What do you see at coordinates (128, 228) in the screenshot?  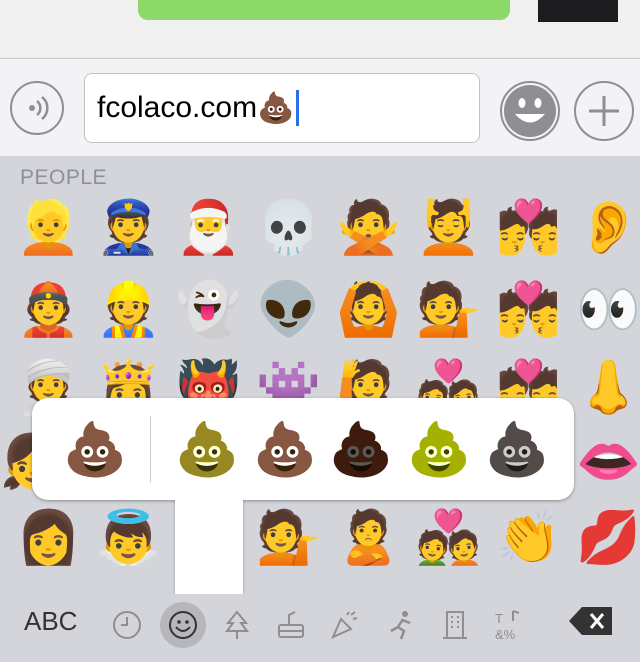 I see `emoji-key: 👮` at bounding box center [128, 228].